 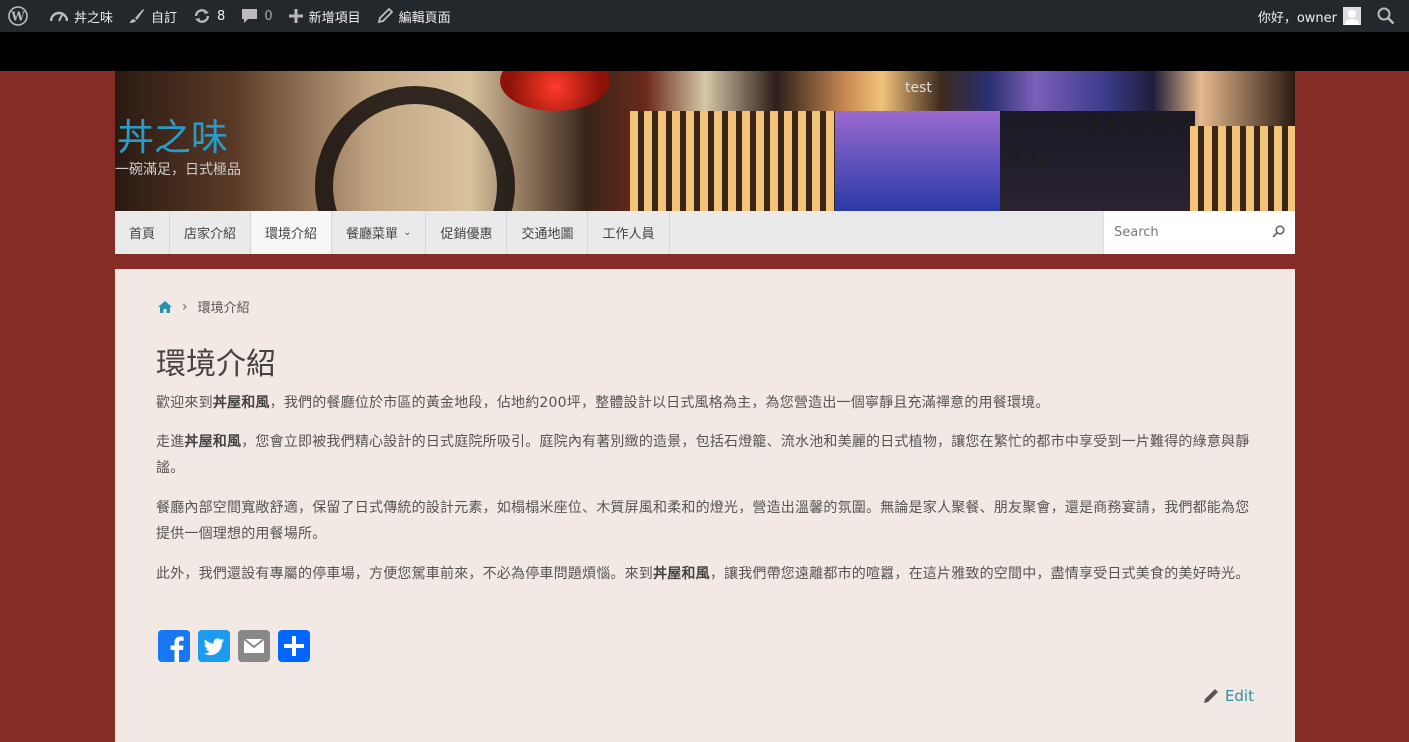 I want to click on email-share-button, so click(x=254, y=646).